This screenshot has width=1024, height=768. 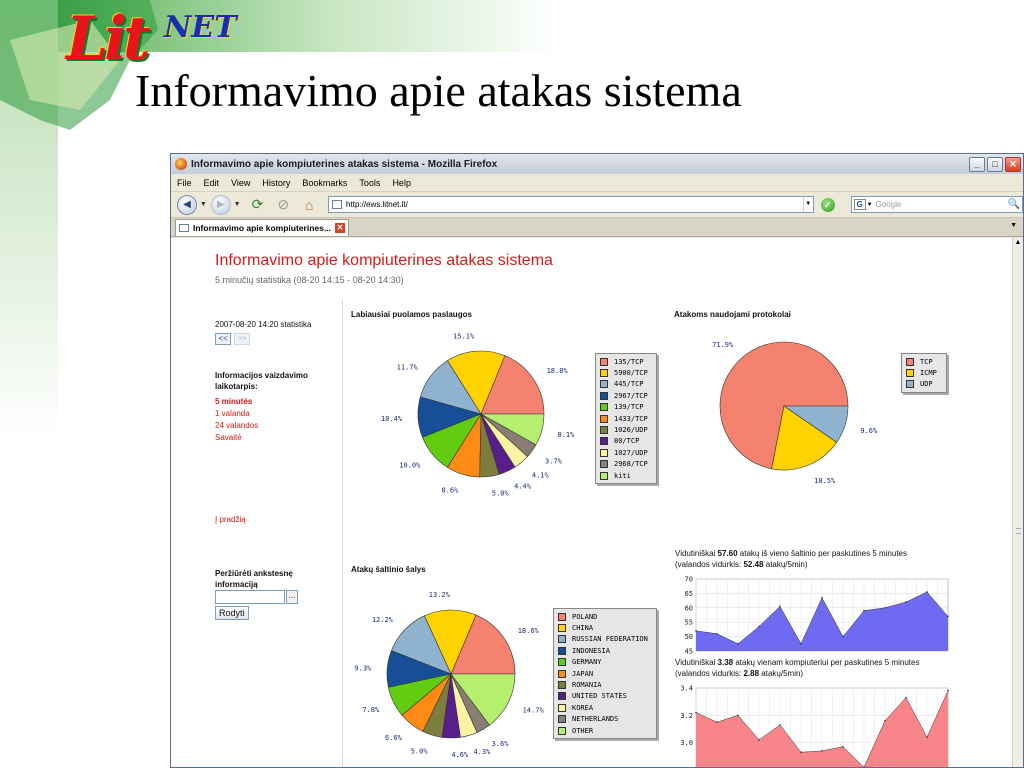 I want to click on next-period-button: >>, so click(x=242, y=339).